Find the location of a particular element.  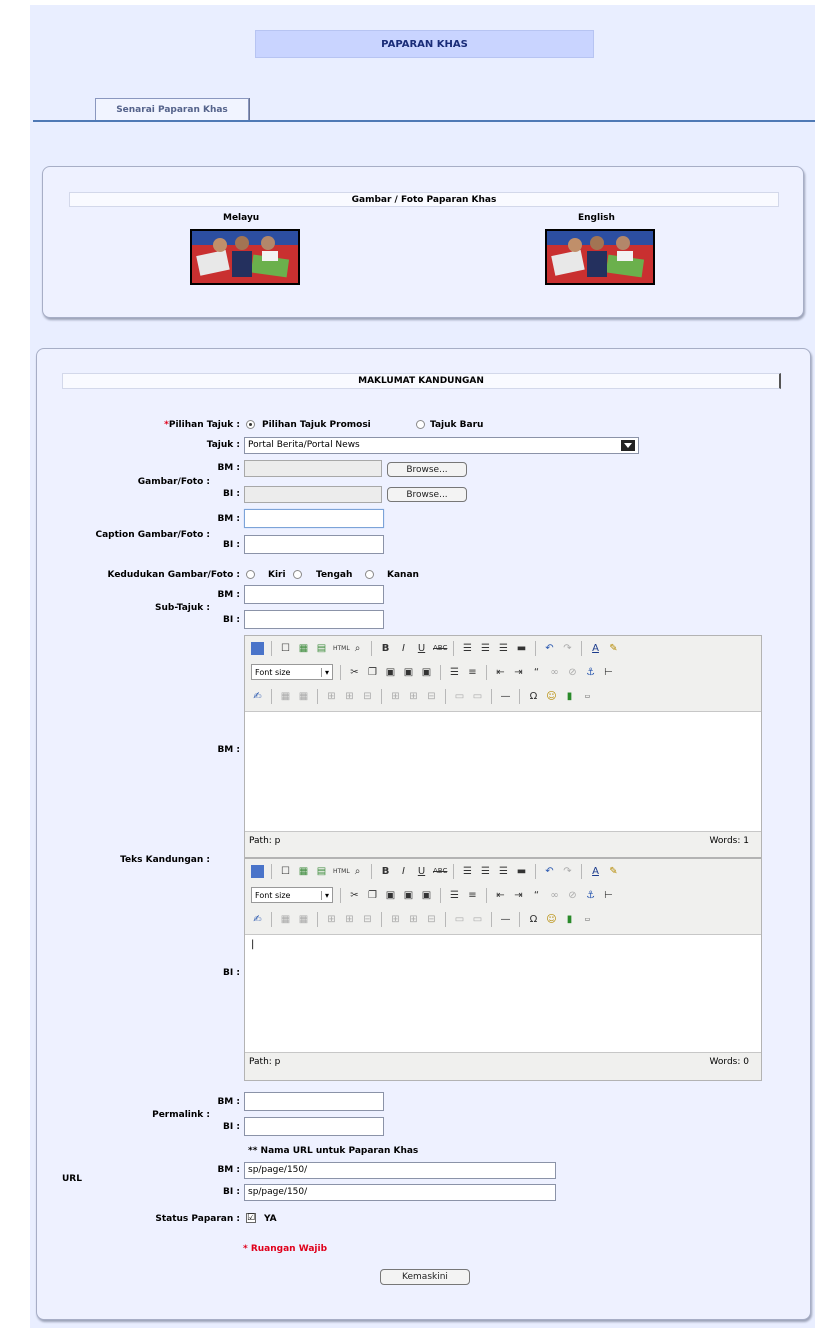

url-bi-input: sp/page/150/ is located at coordinates (400, 1192).